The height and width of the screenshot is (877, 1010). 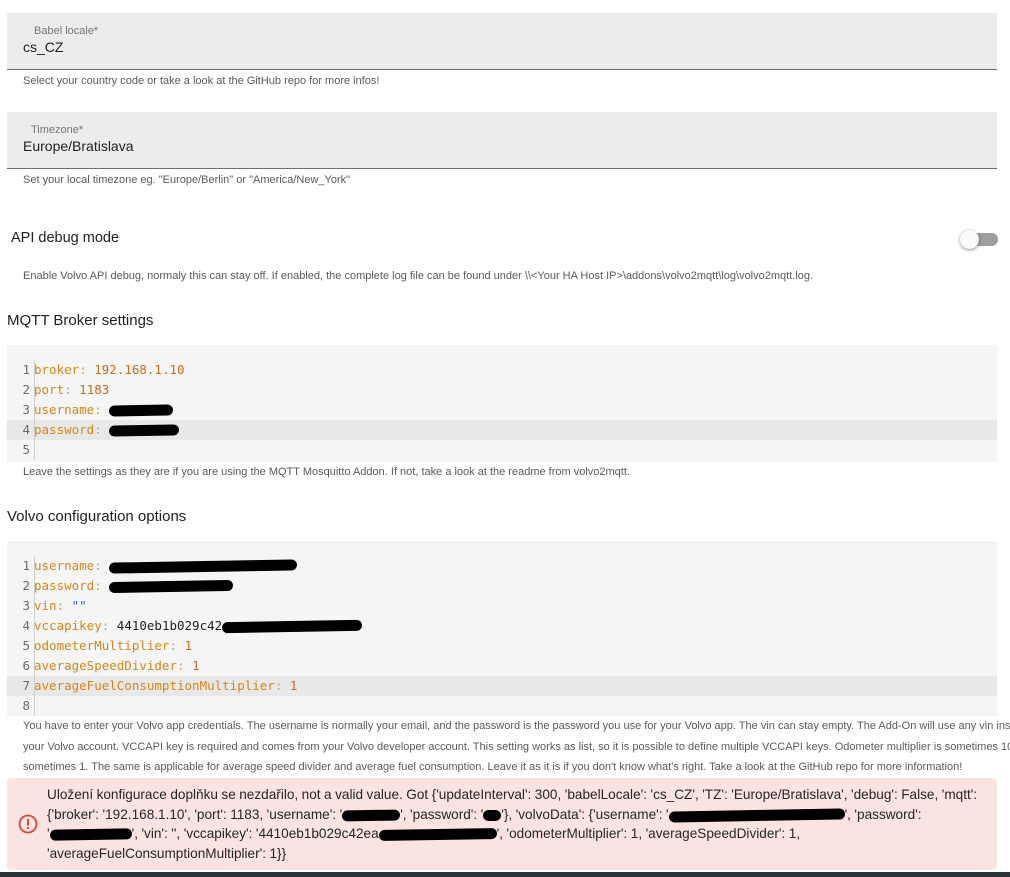 I want to click on code-line: 4 vccapikey: 4410eb1b029c42, so click(x=502, y=626).